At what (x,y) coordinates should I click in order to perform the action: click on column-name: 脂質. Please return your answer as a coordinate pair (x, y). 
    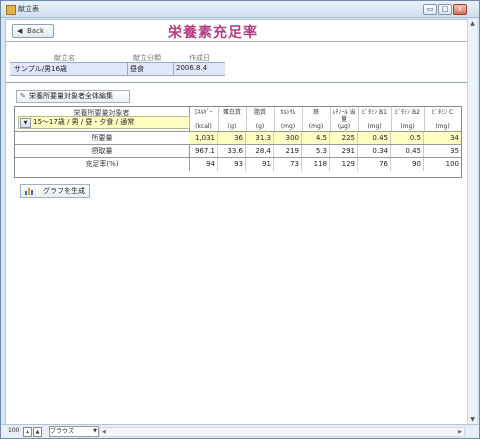
    Looking at the image, I should click on (259, 112).